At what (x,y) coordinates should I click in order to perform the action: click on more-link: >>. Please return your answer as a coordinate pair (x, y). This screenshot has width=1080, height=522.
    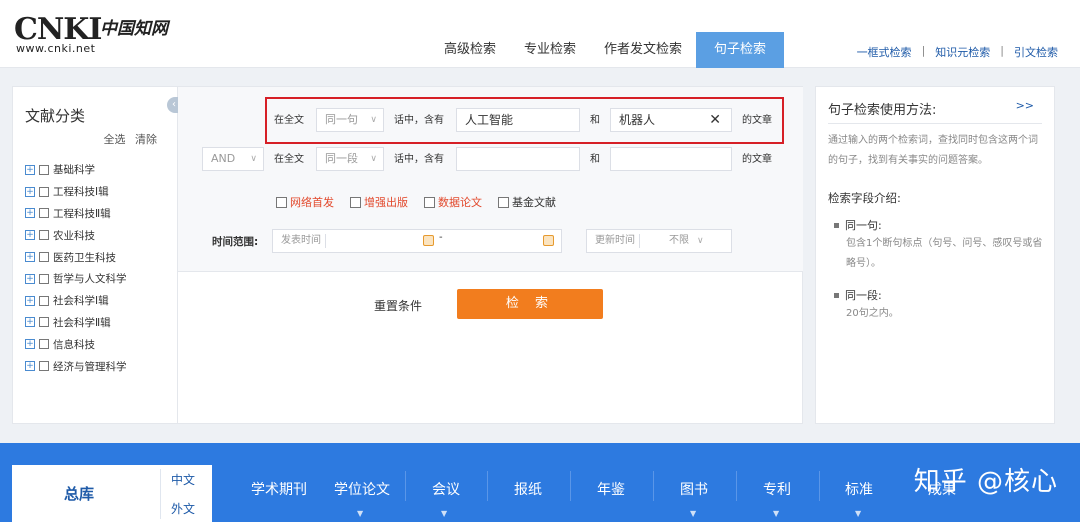
    Looking at the image, I should click on (1025, 105).